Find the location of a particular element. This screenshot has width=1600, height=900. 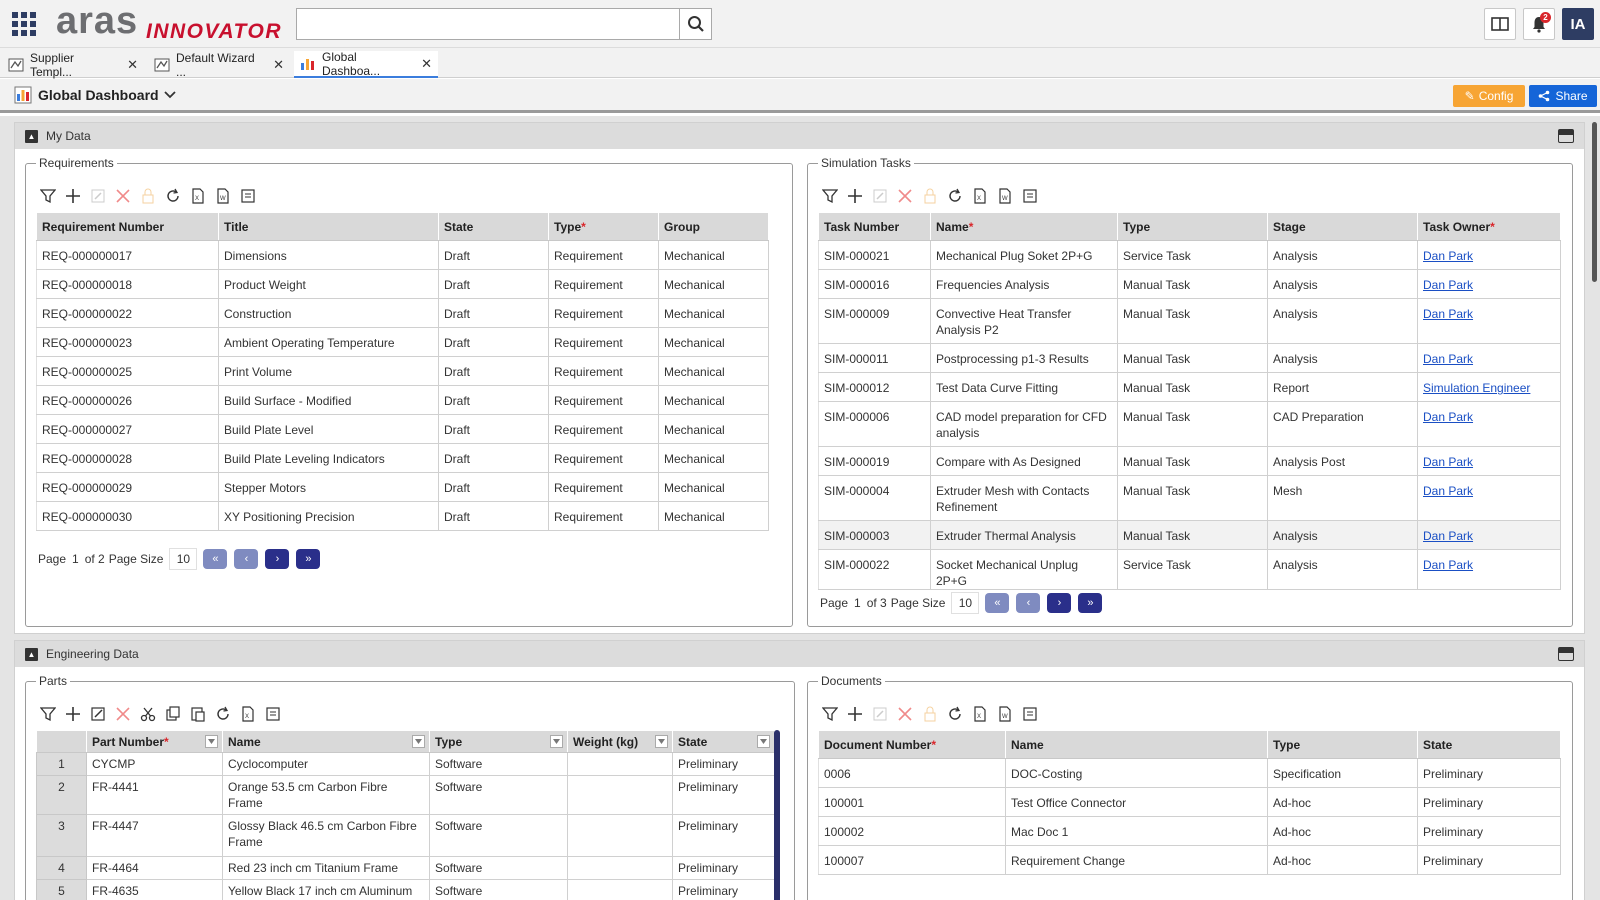

column-header: Task Owner* is located at coordinates (1489, 226).